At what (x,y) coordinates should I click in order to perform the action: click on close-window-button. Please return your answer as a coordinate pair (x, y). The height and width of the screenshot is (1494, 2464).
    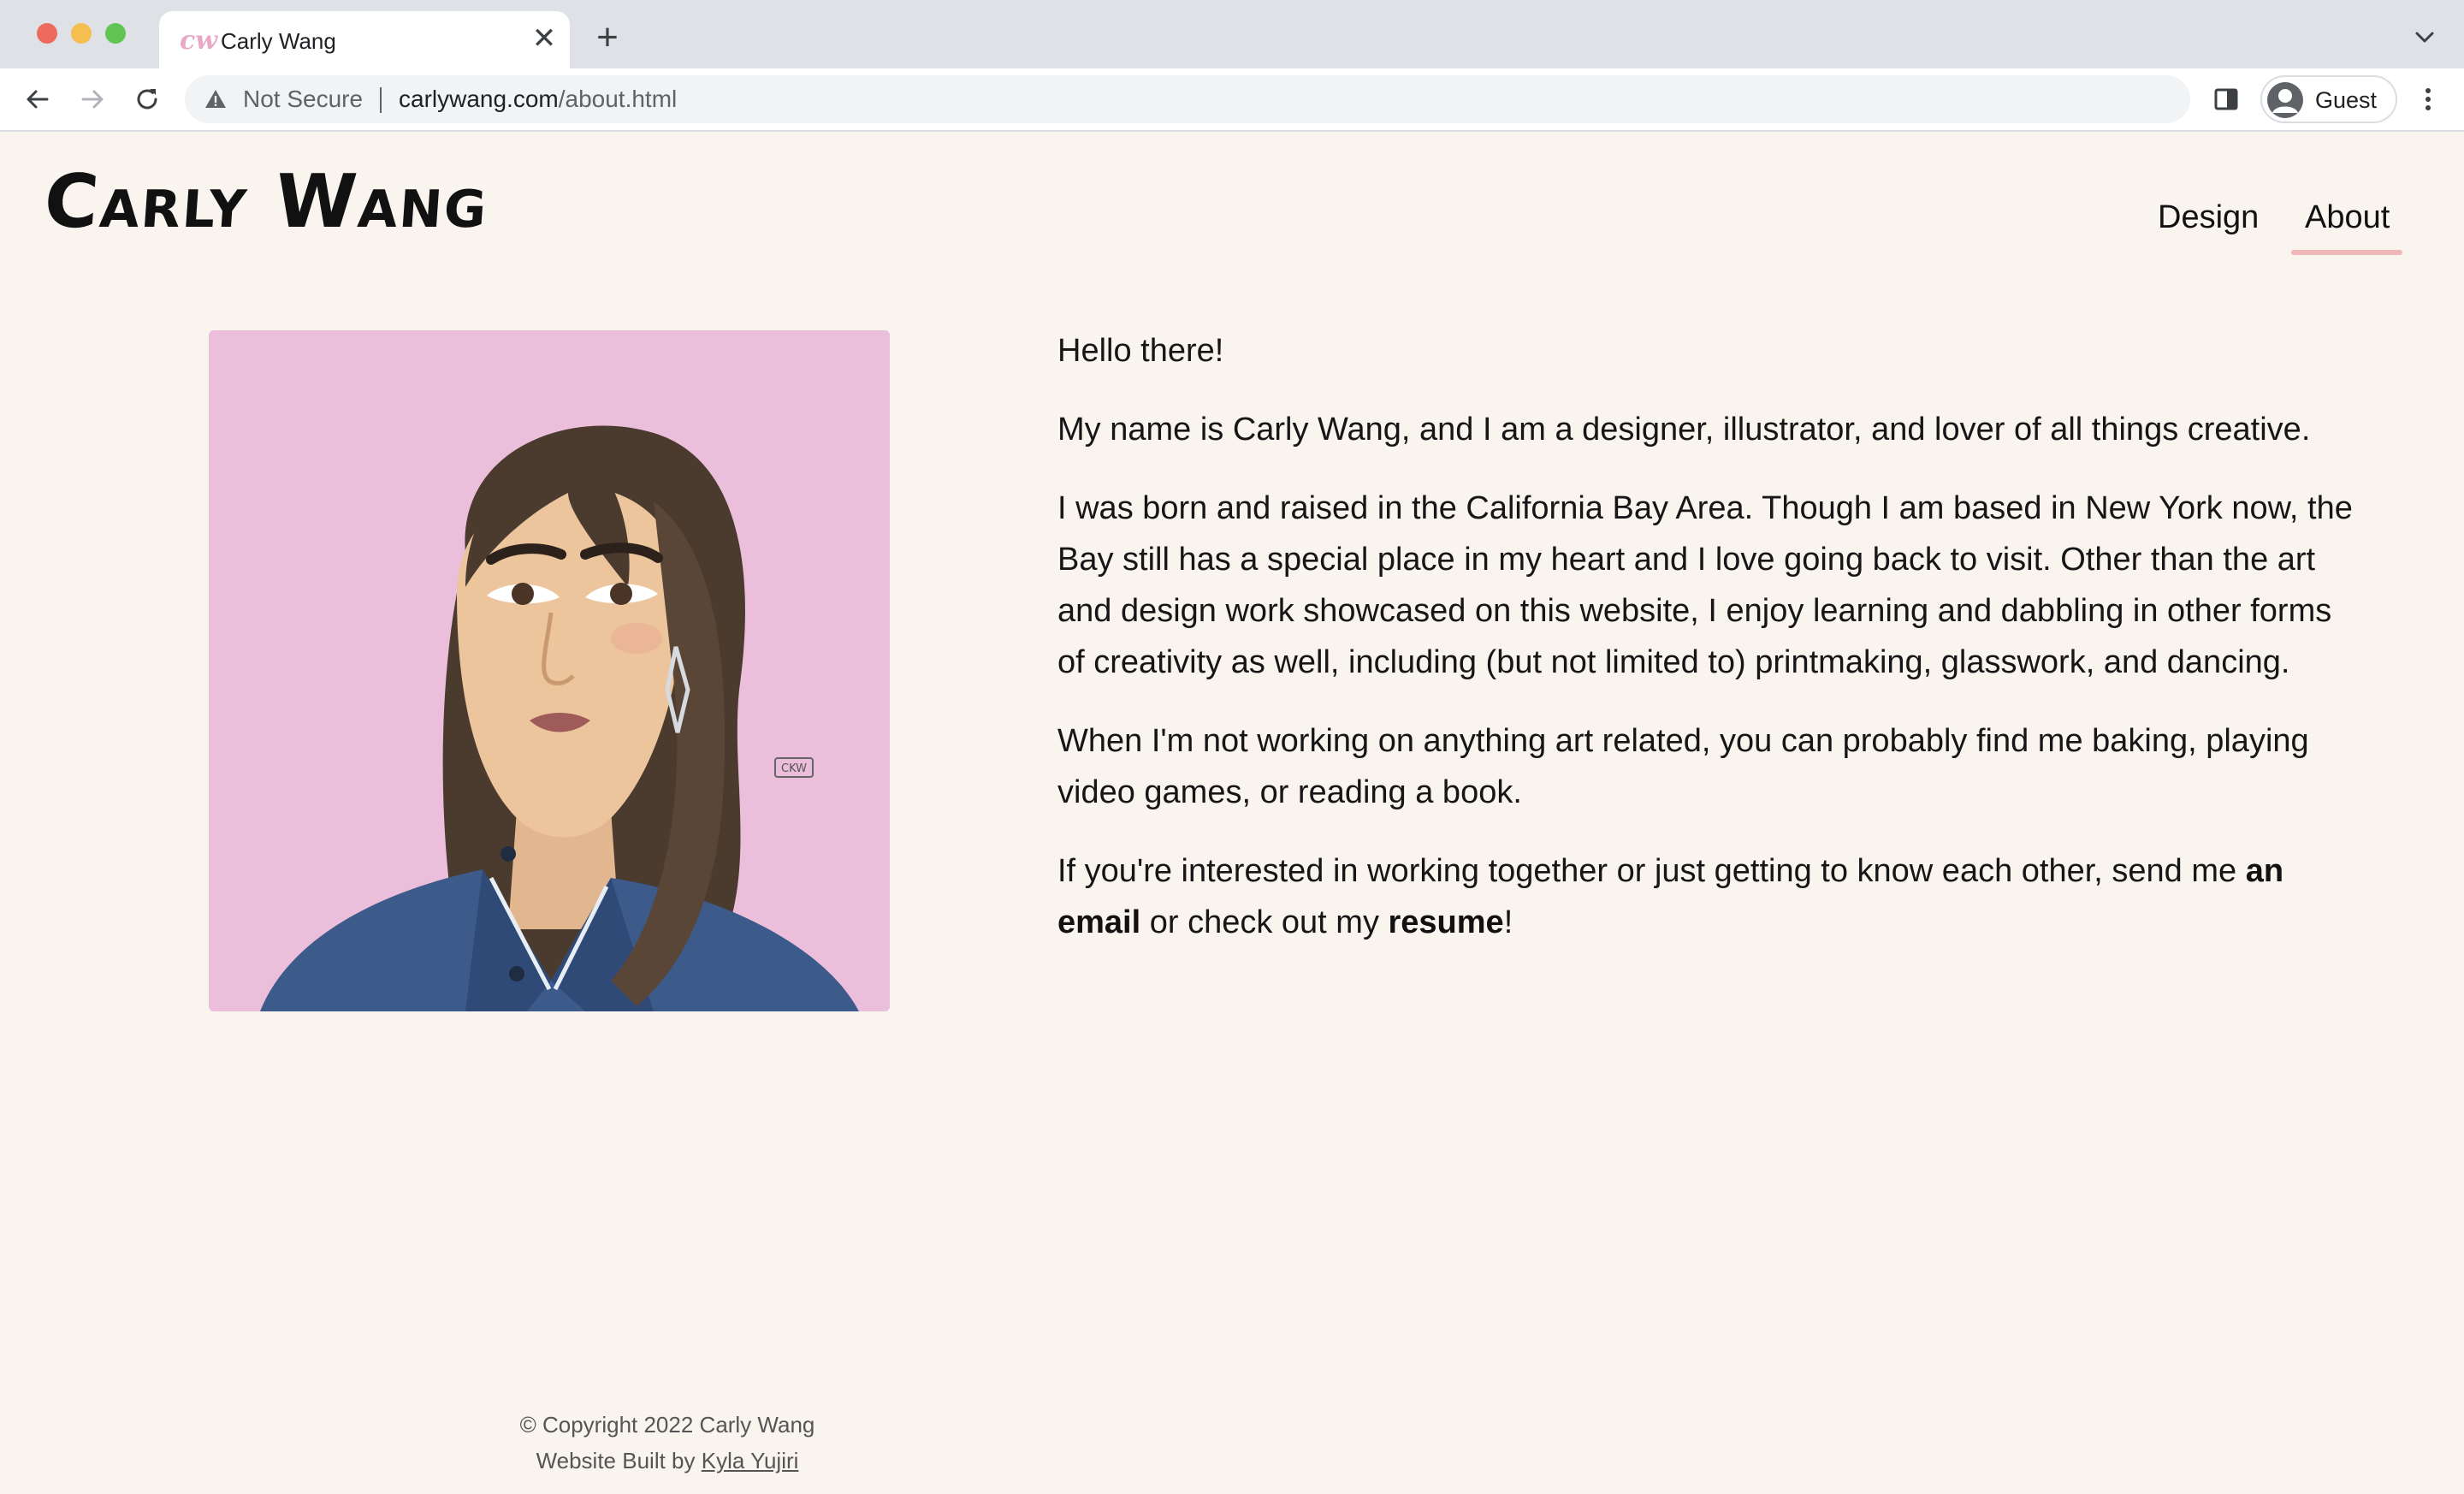
    Looking at the image, I should click on (47, 33).